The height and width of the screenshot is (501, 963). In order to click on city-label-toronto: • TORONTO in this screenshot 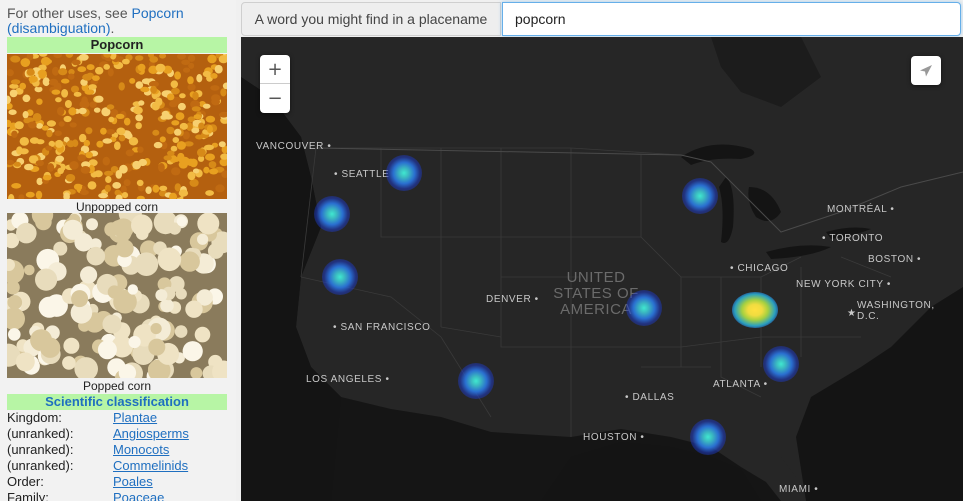, I will do `click(852, 238)`.